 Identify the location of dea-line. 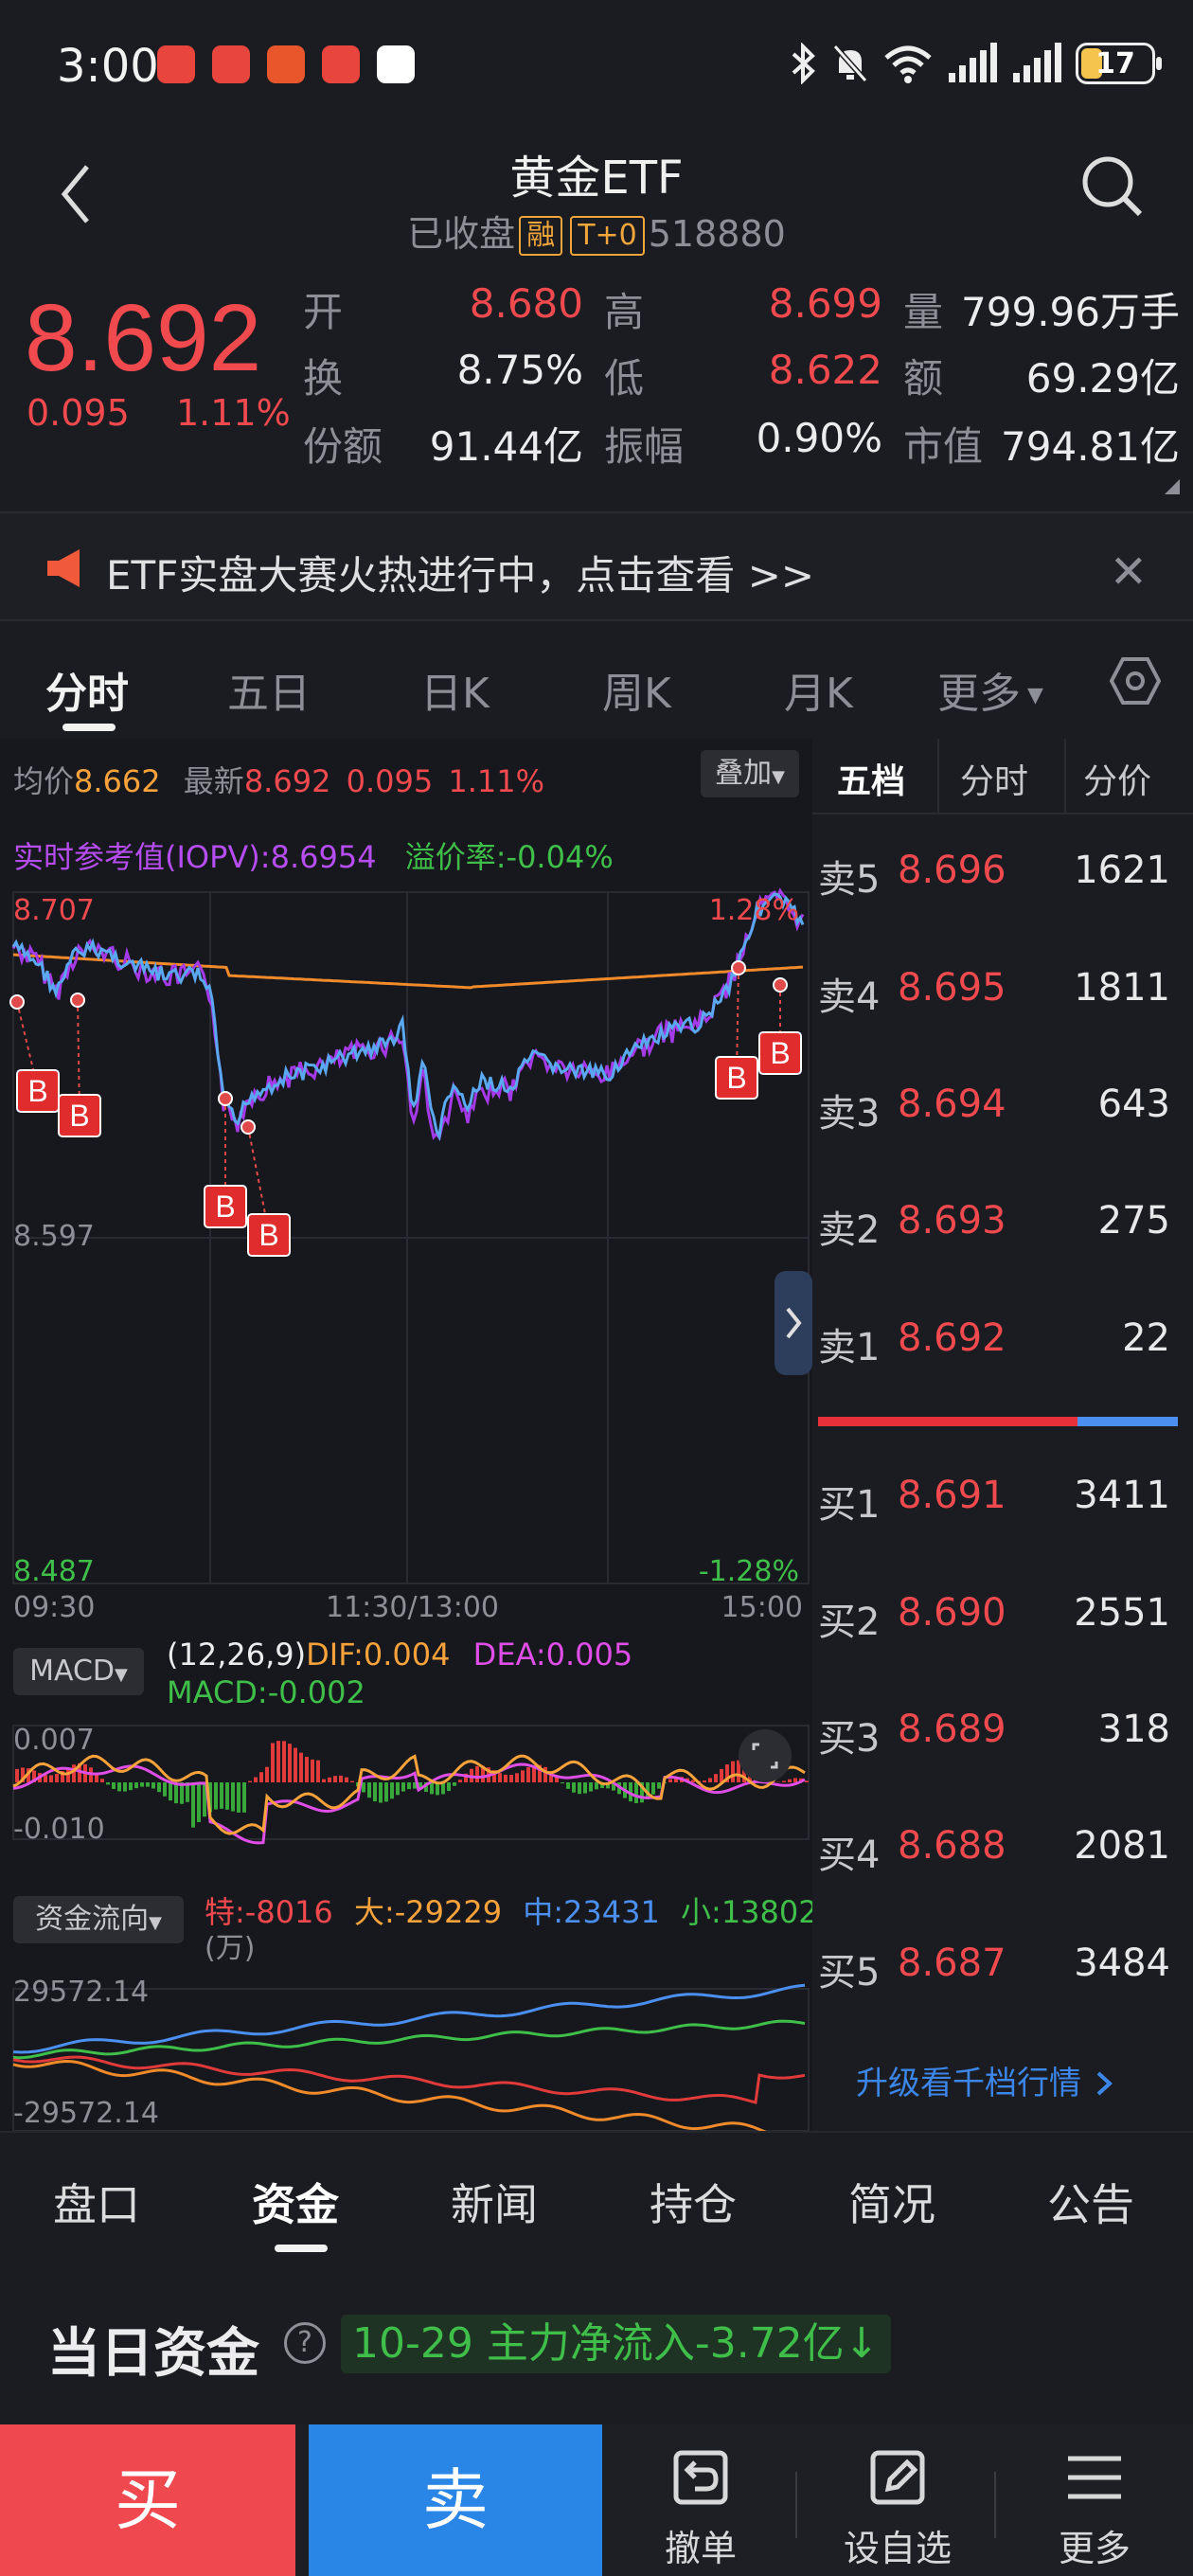
(409, 1803).